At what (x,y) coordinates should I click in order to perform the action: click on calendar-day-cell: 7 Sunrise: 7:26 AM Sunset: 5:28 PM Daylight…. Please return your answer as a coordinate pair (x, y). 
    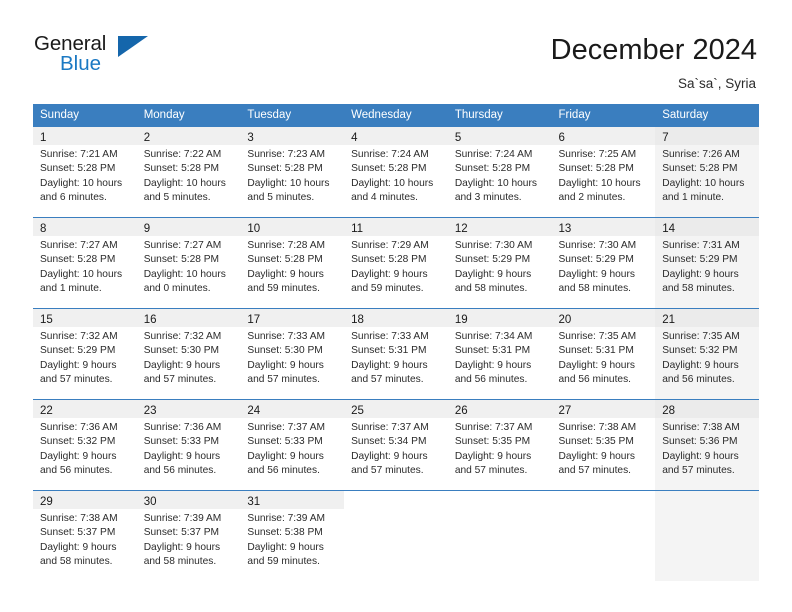
    Looking at the image, I should click on (707, 172).